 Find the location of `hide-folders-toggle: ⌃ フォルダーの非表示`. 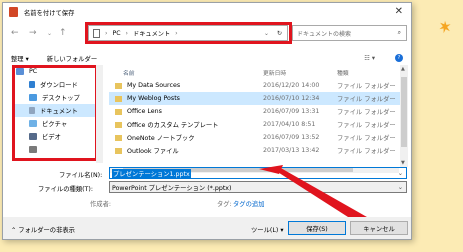

hide-folders-toggle: ⌃ フォルダーの非表示 is located at coordinates (43, 229).